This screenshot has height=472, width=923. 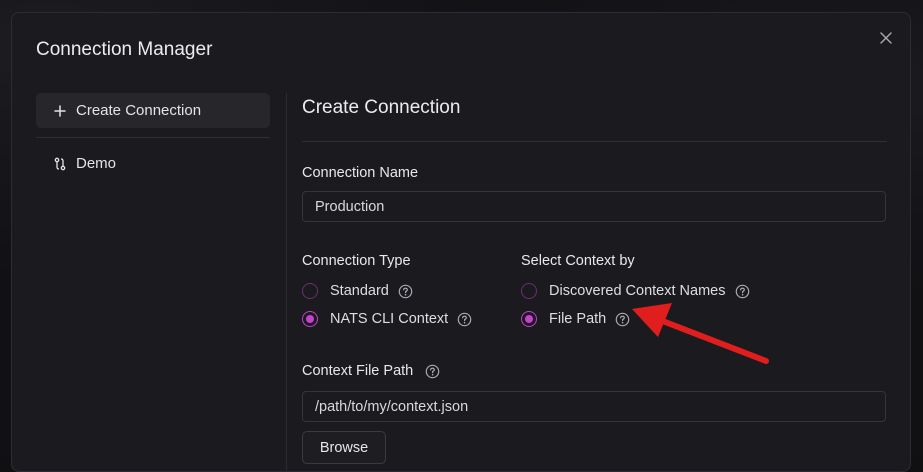 What do you see at coordinates (153, 163) in the screenshot?
I see `sidebar-item-demo: Demo` at bounding box center [153, 163].